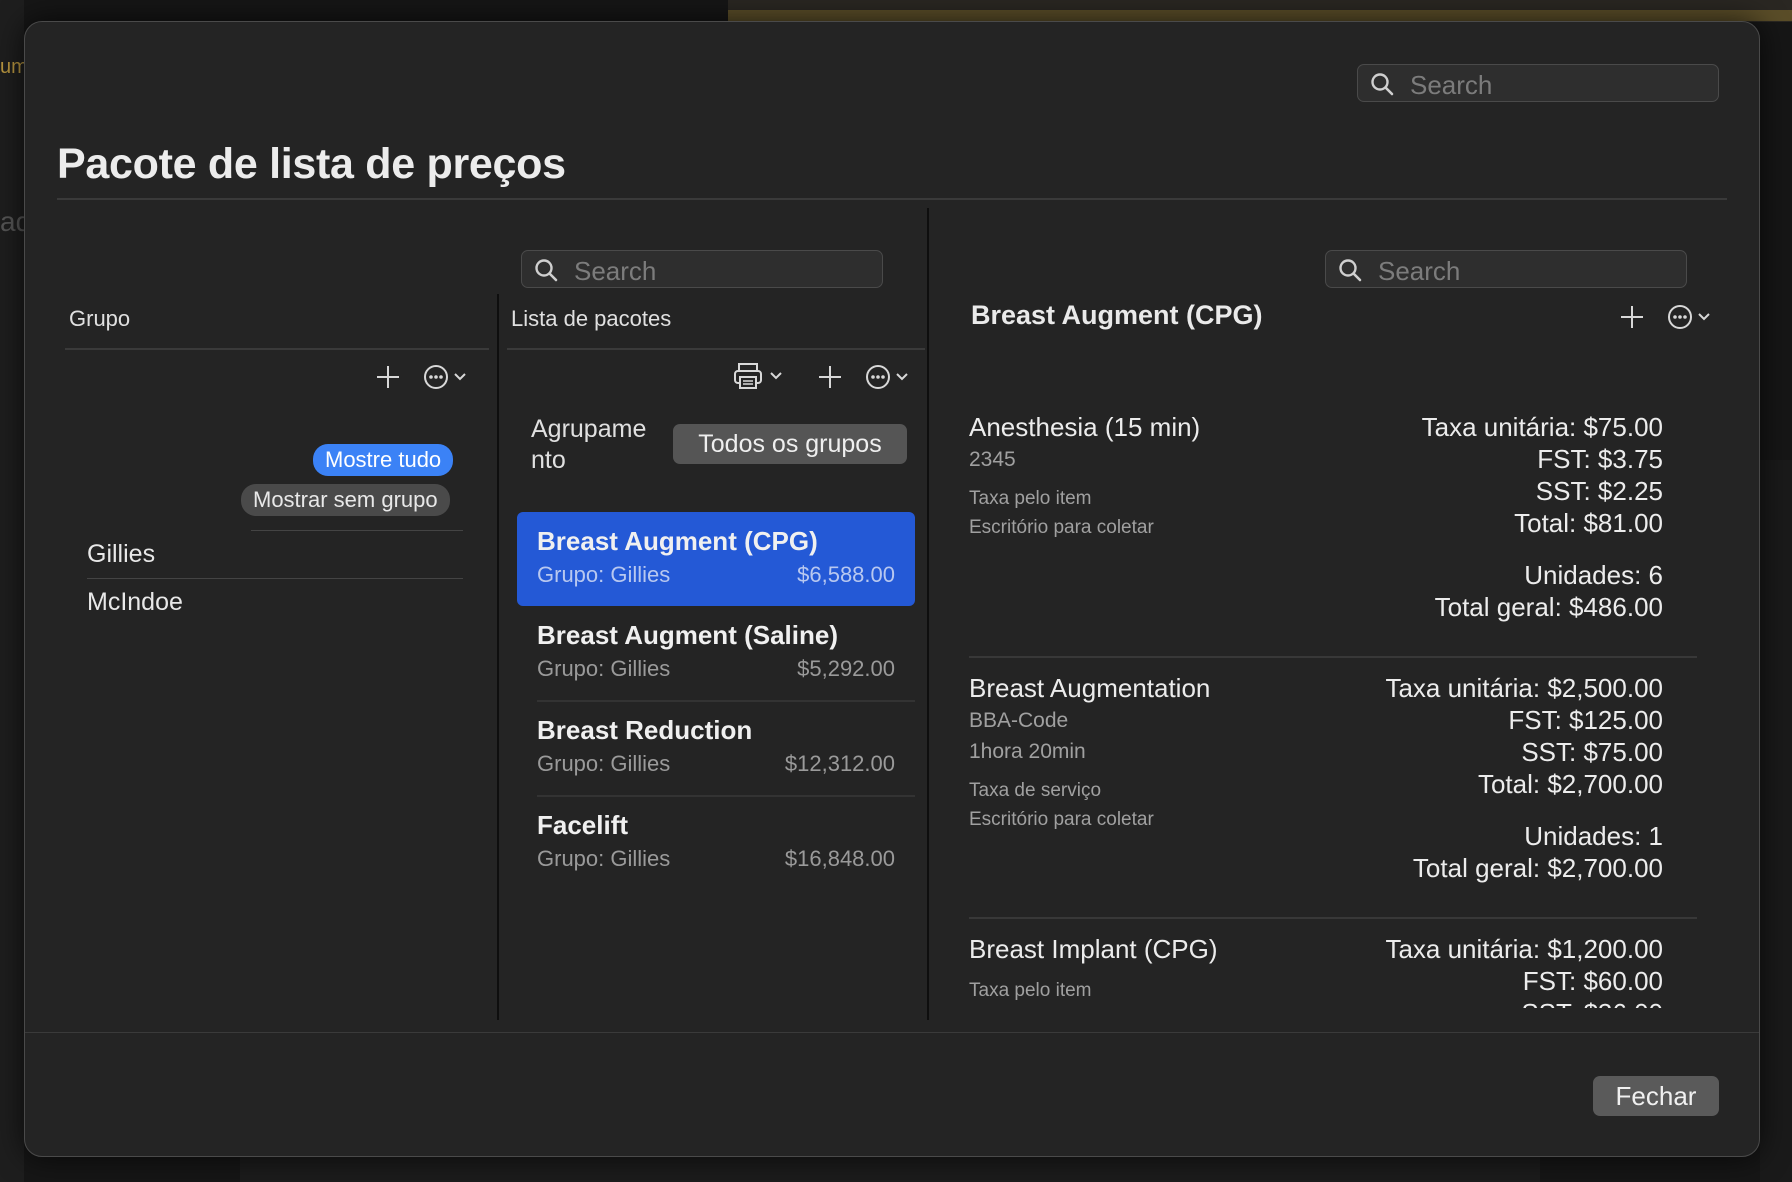 This screenshot has width=1792, height=1182. I want to click on group-more-options-icon, so click(449, 377).